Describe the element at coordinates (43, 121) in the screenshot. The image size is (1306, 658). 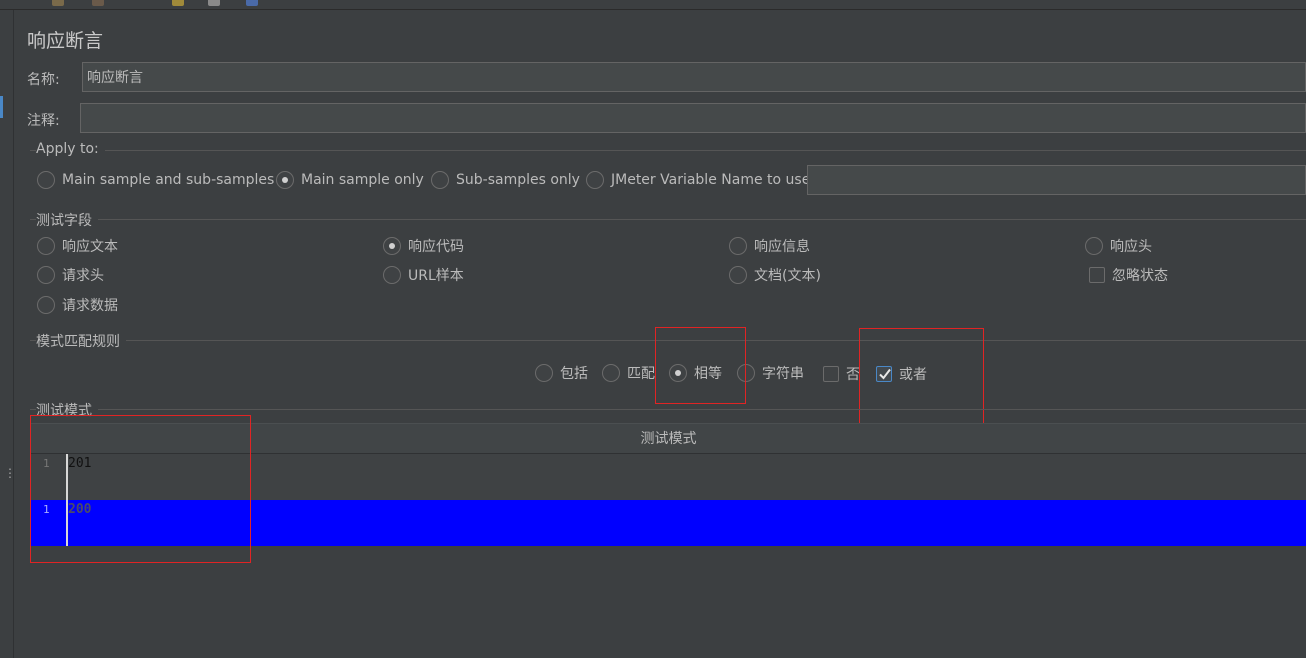
I see `comment-label: 注释:` at that location.